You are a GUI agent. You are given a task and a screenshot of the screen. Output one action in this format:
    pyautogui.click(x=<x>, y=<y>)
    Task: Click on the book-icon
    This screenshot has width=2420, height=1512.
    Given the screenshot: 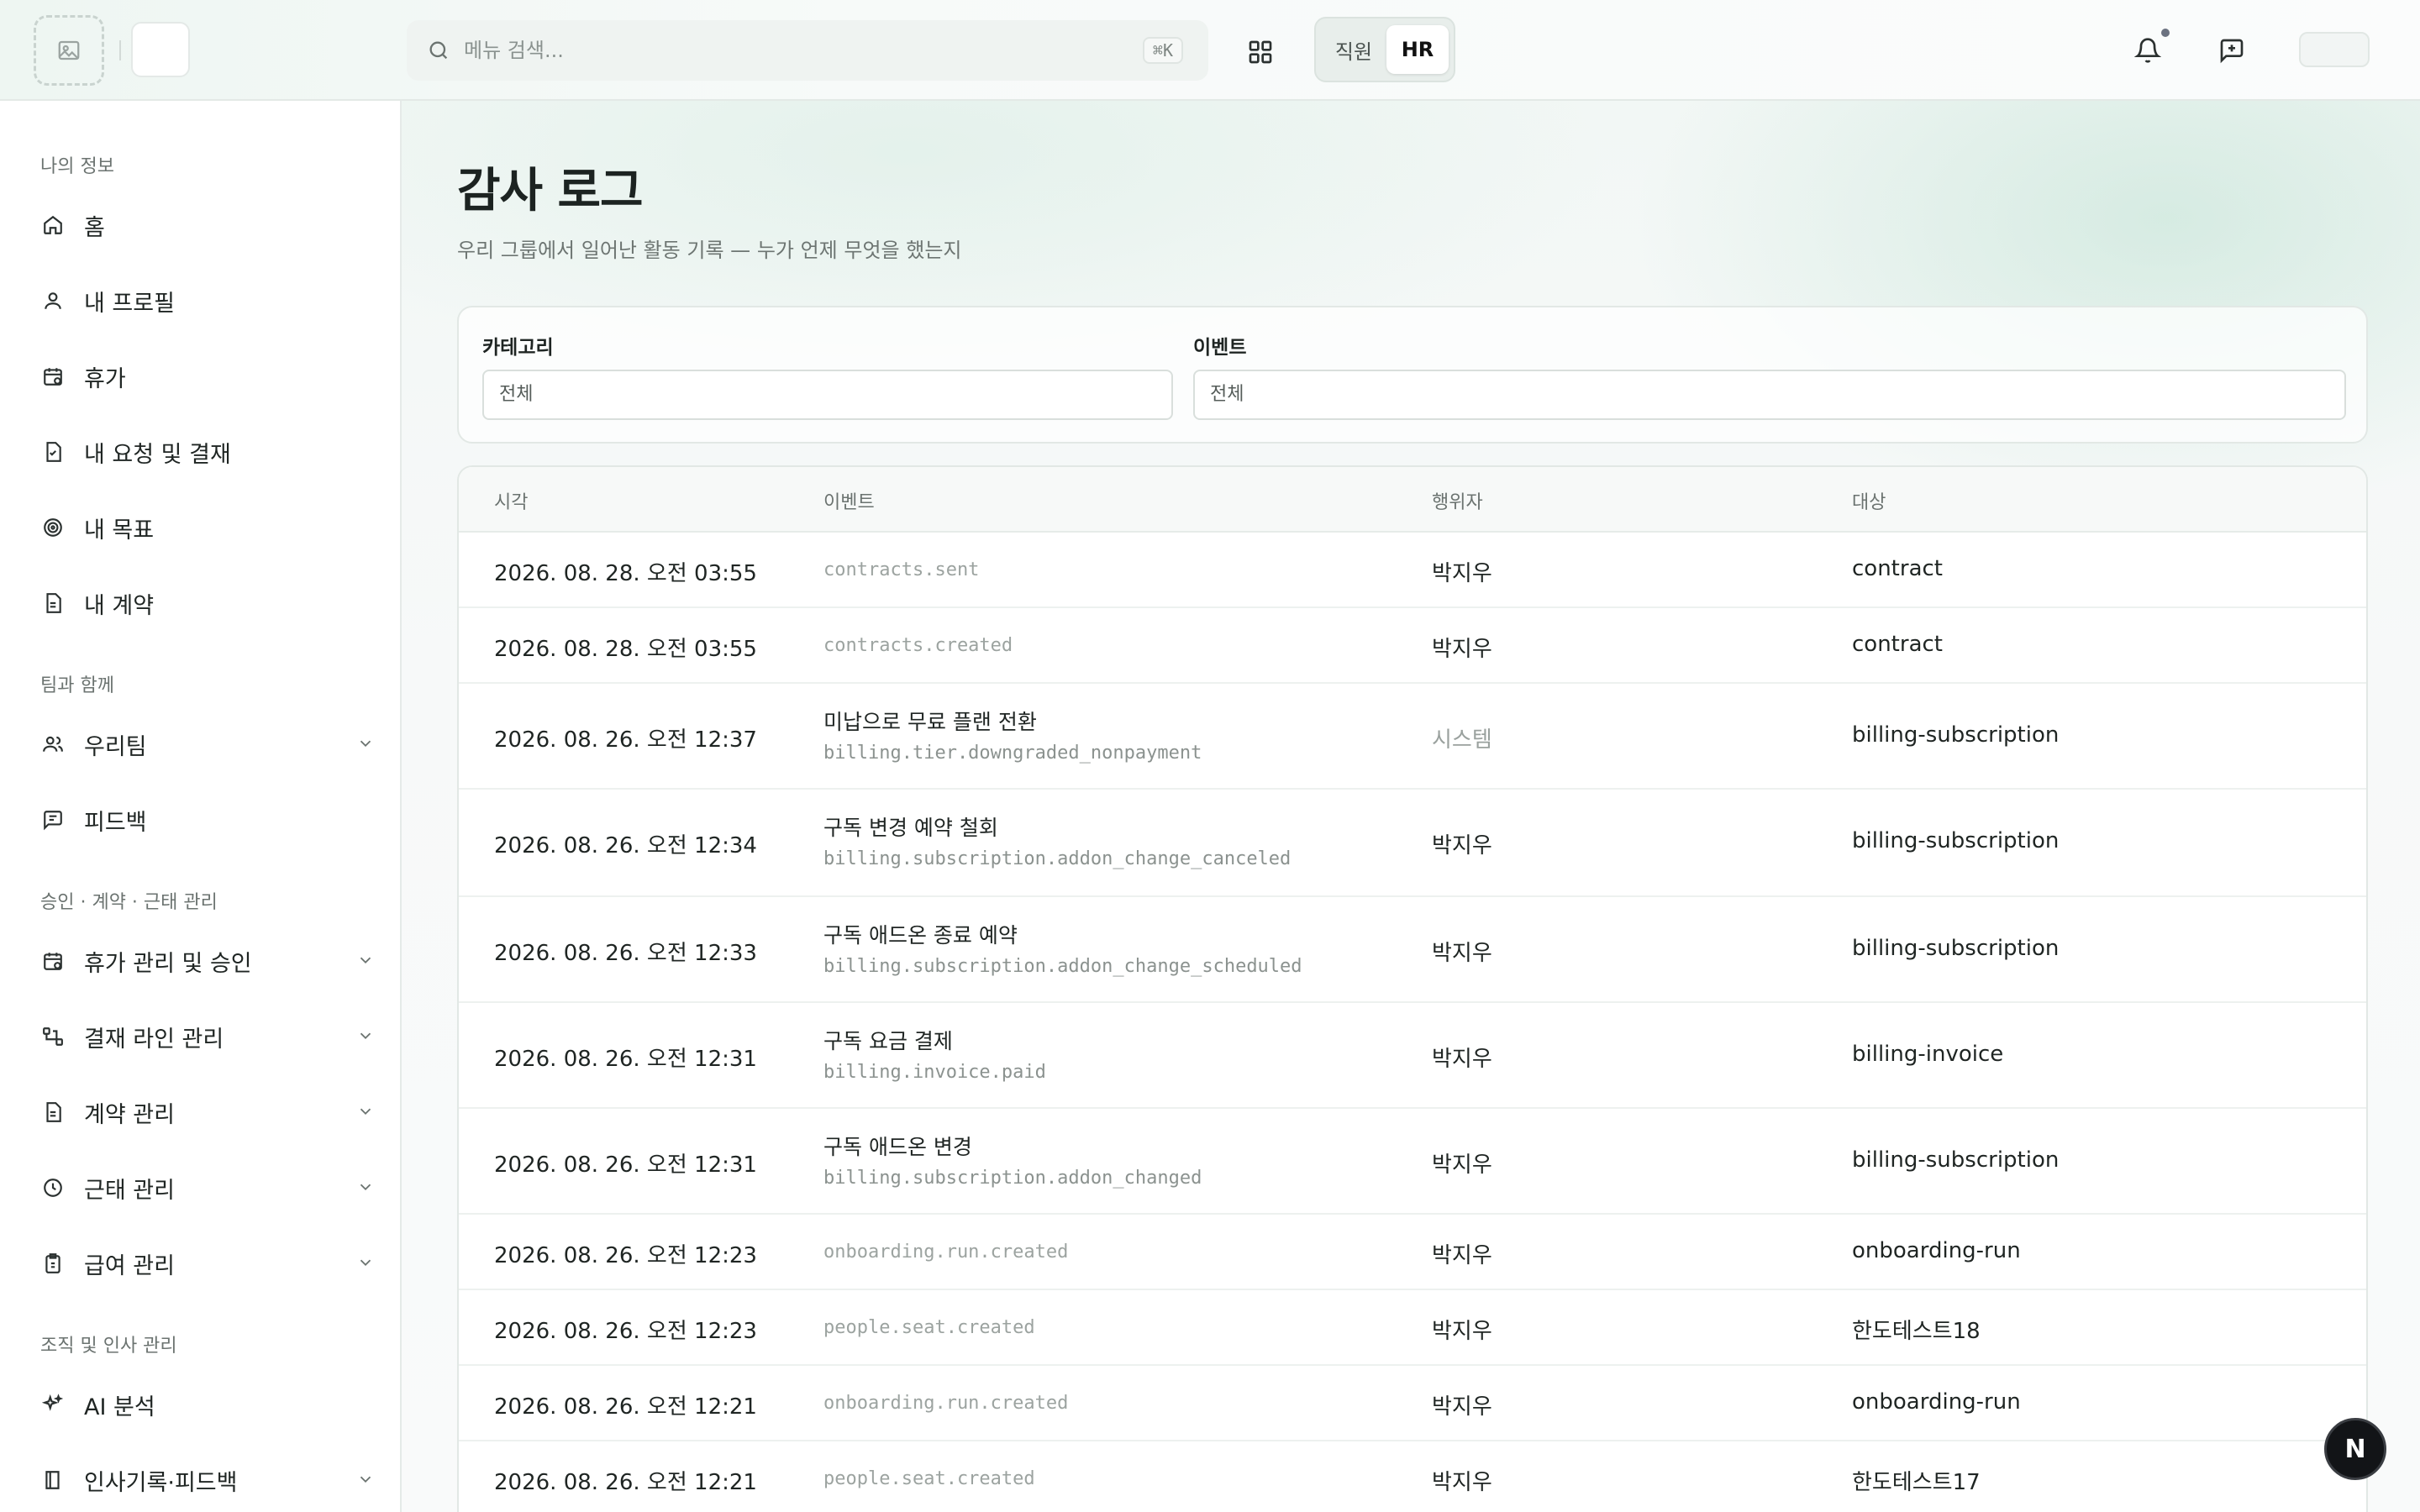 What is the action you would take?
    pyautogui.click(x=53, y=1480)
    